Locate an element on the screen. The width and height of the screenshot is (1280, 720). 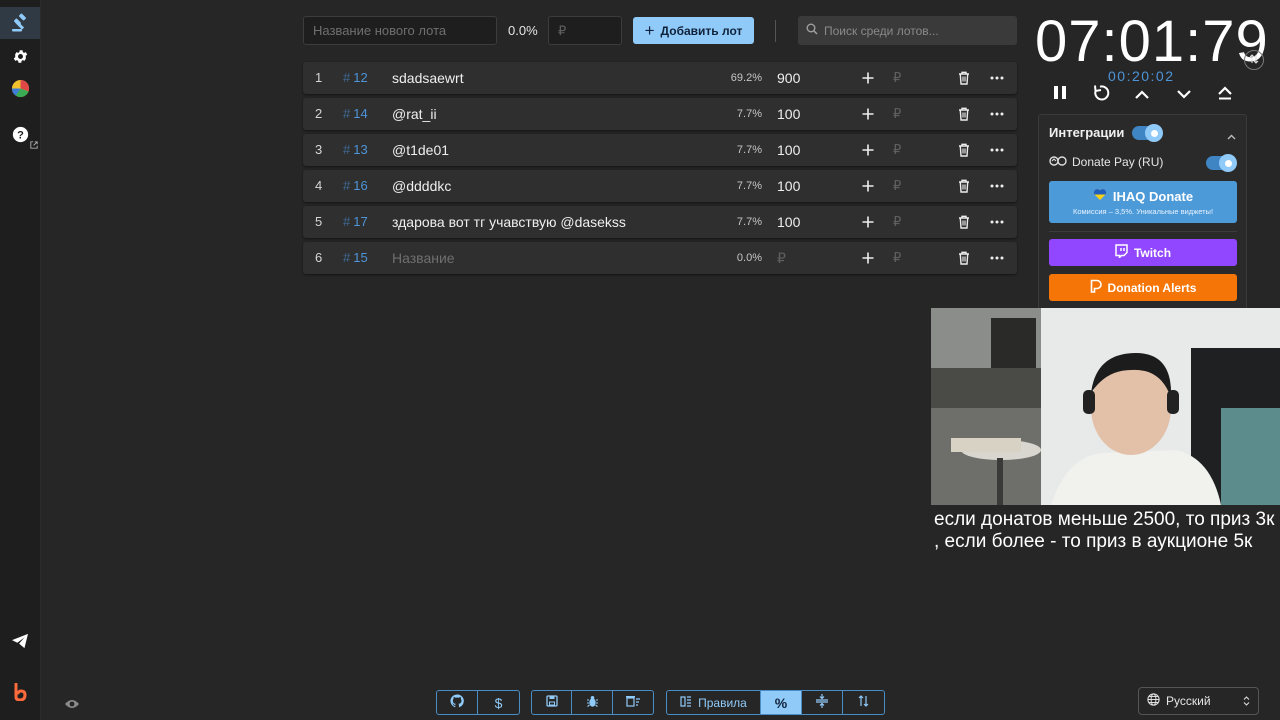
secondary-timer: 00:20:02 is located at coordinates (1141, 76).